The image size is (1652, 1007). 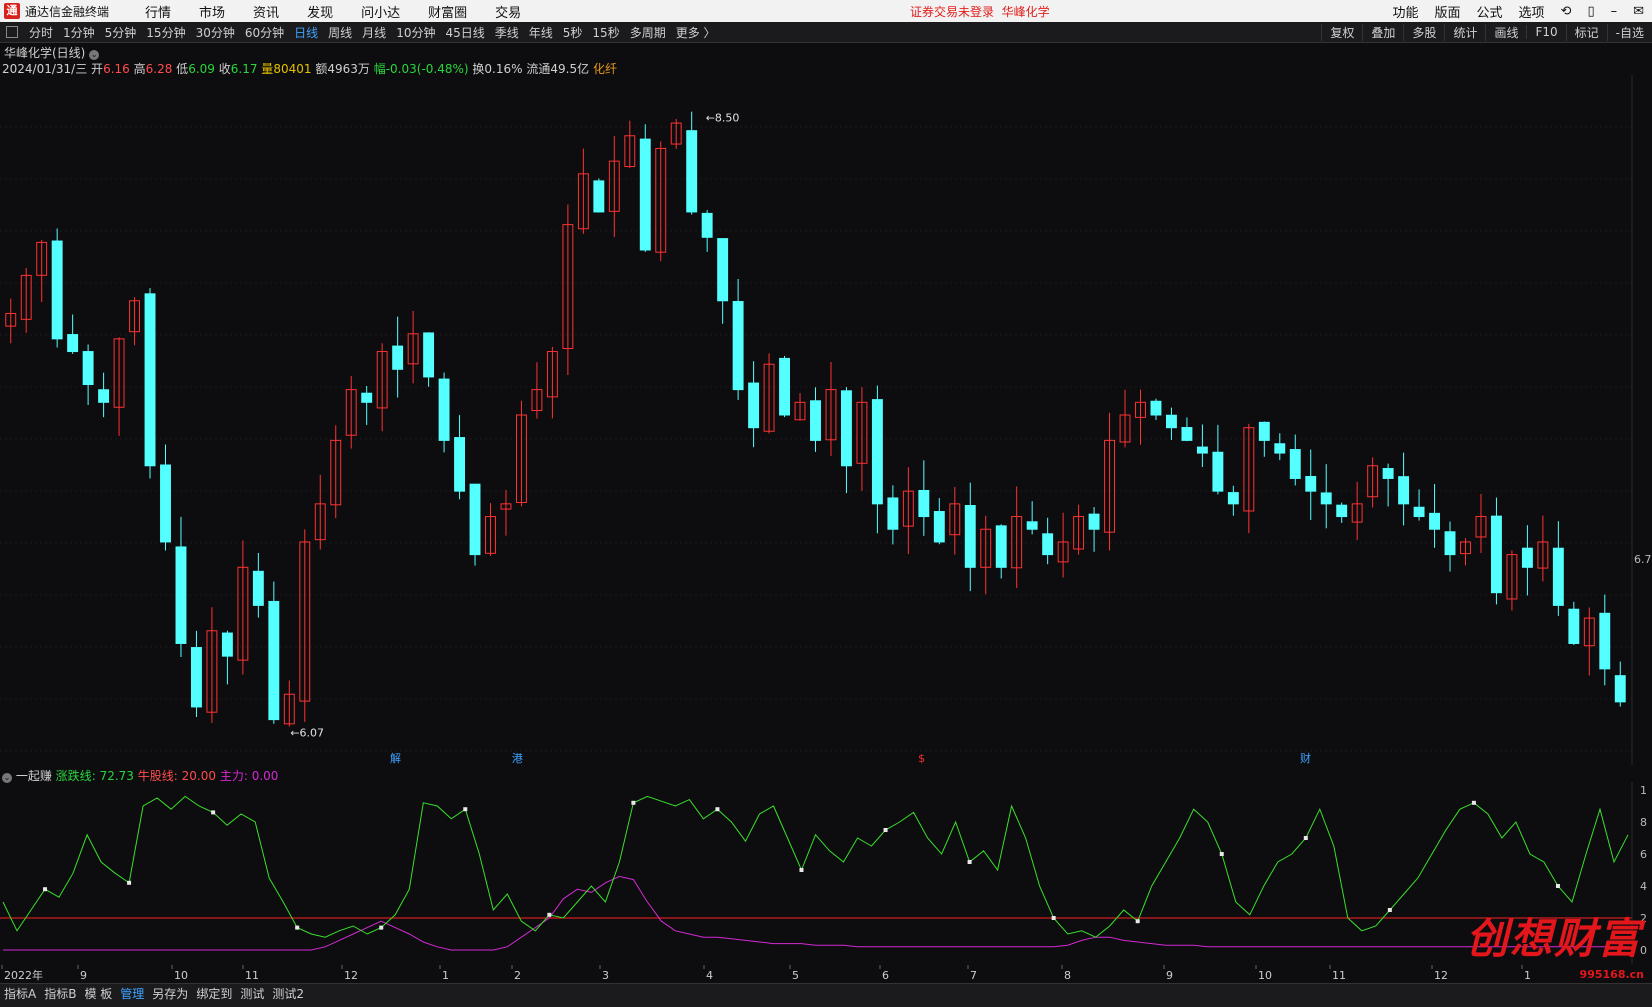 I want to click on time-axis: 2022年 9 10 11 12 1 2 3 4 5 6 7 8 9 10 11 12 1, so click(x=766, y=973).